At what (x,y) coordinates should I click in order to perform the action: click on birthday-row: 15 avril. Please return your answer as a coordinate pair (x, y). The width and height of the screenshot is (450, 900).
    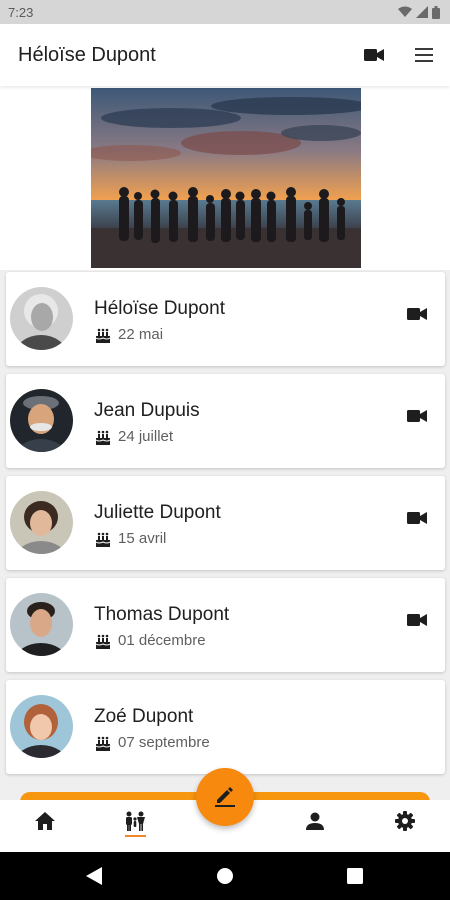
    Looking at the image, I should click on (130, 538).